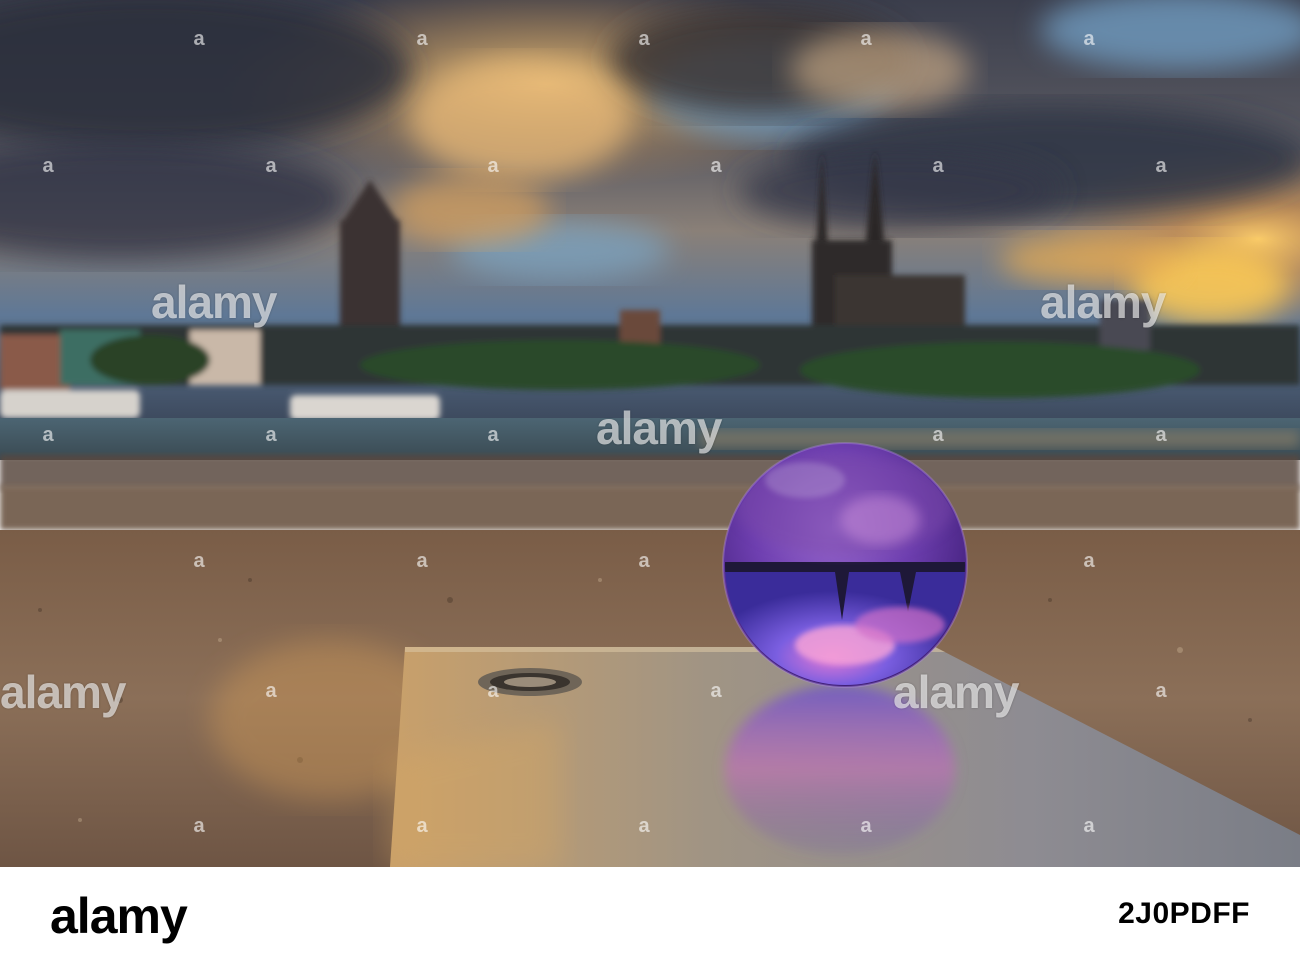 This screenshot has height=957, width=1300. What do you see at coordinates (119, 916) in the screenshot?
I see `alamy-logo: alamy` at bounding box center [119, 916].